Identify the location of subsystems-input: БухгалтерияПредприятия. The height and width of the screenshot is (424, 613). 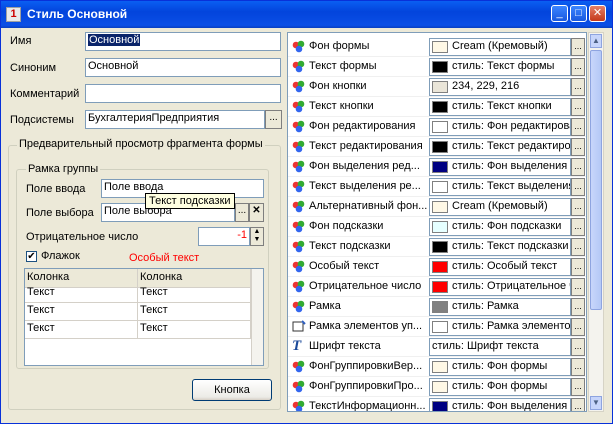
(175, 119).